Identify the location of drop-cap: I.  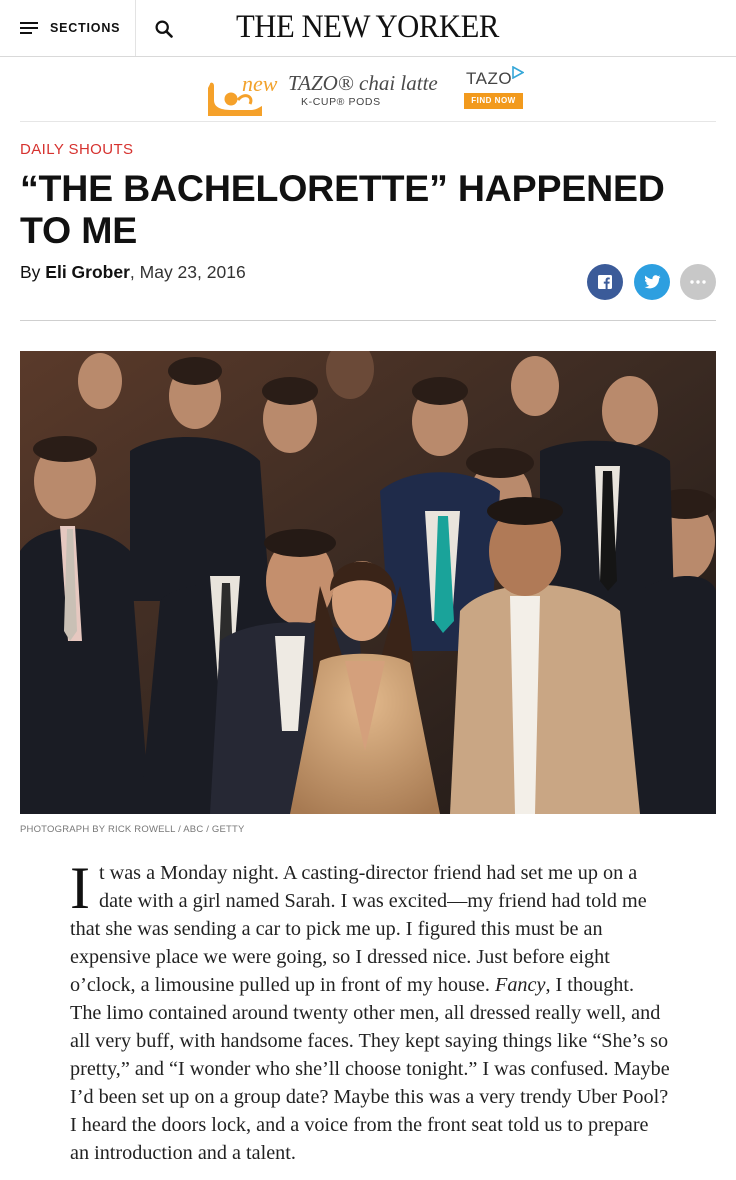
(80, 888).